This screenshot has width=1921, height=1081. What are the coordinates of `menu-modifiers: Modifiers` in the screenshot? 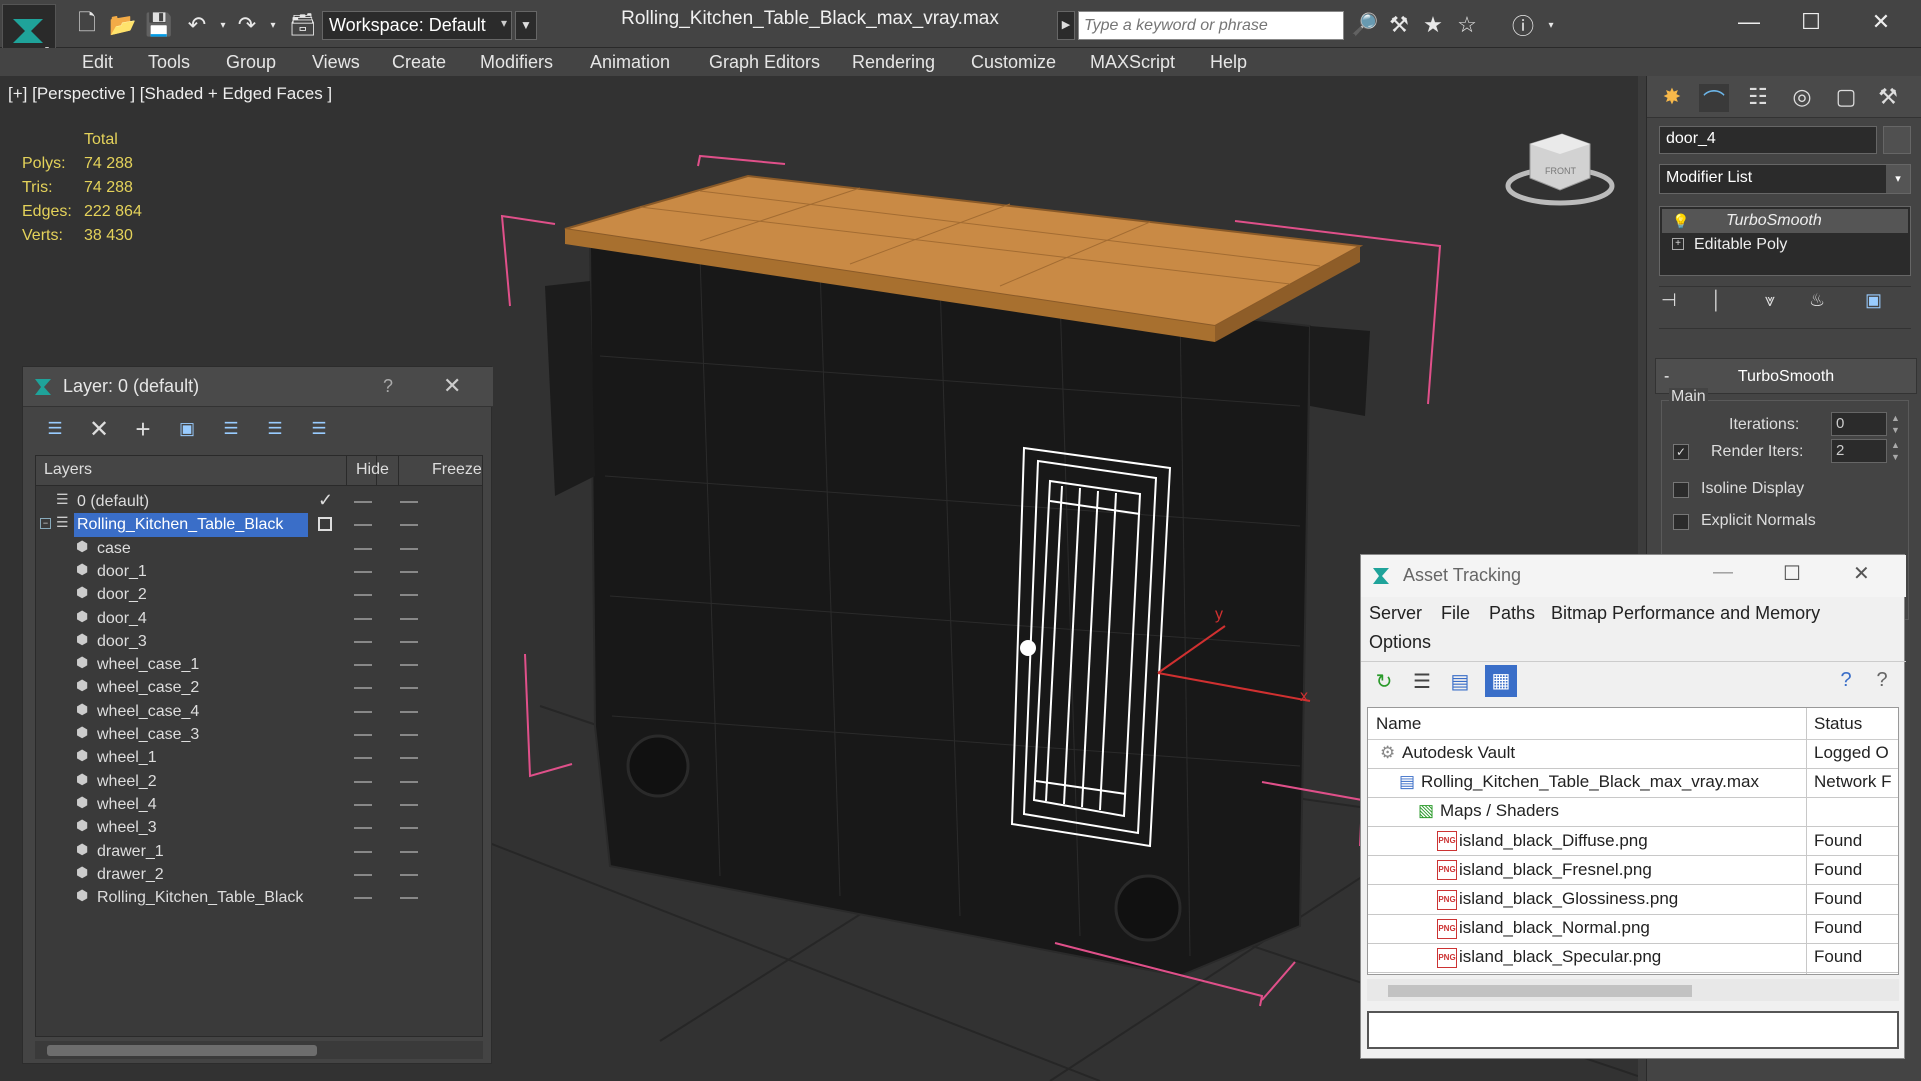 It's located at (516, 62).